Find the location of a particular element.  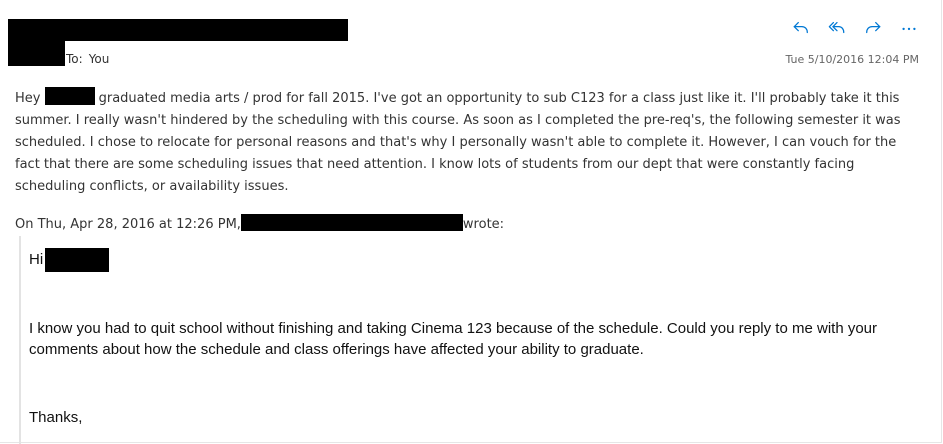

forward-button is located at coordinates (873, 28).